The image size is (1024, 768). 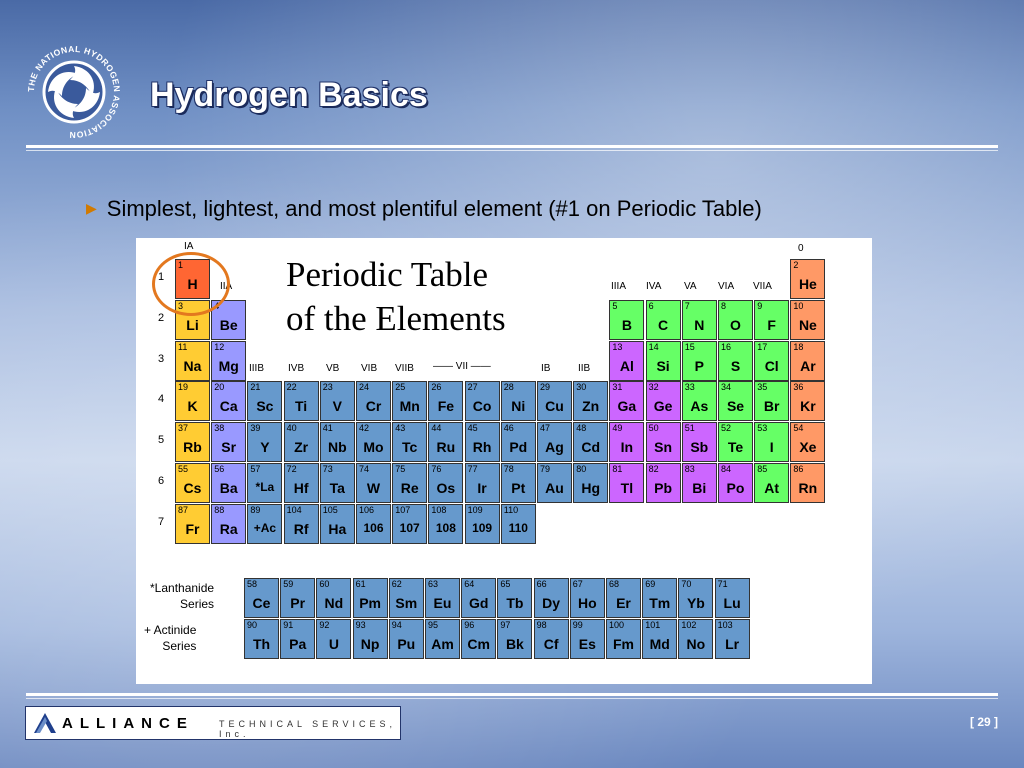 I want to click on element-cell: 88 Ra, so click(x=229, y=523).